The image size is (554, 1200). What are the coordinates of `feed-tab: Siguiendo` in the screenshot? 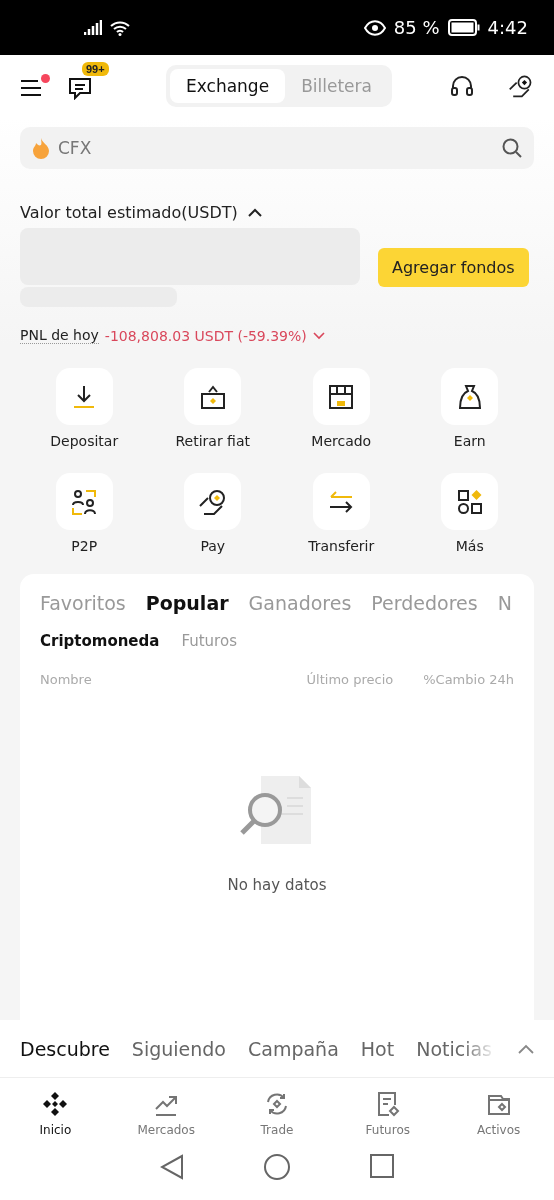 It's located at (178, 1048).